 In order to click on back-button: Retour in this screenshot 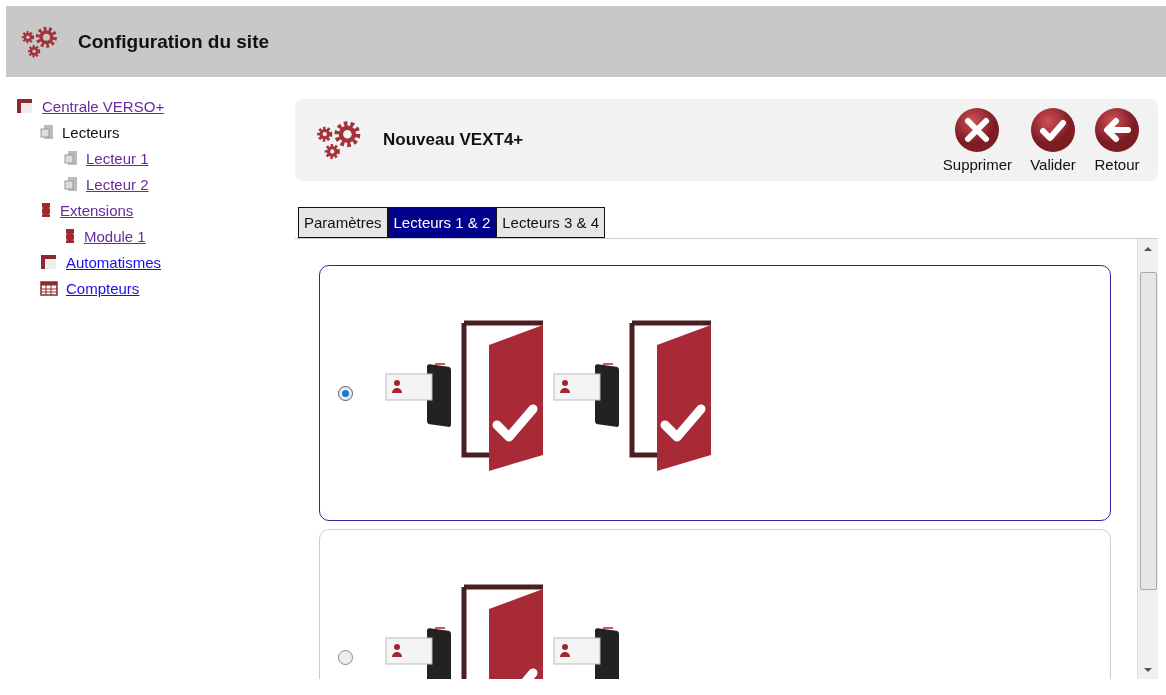, I will do `click(1117, 140)`.